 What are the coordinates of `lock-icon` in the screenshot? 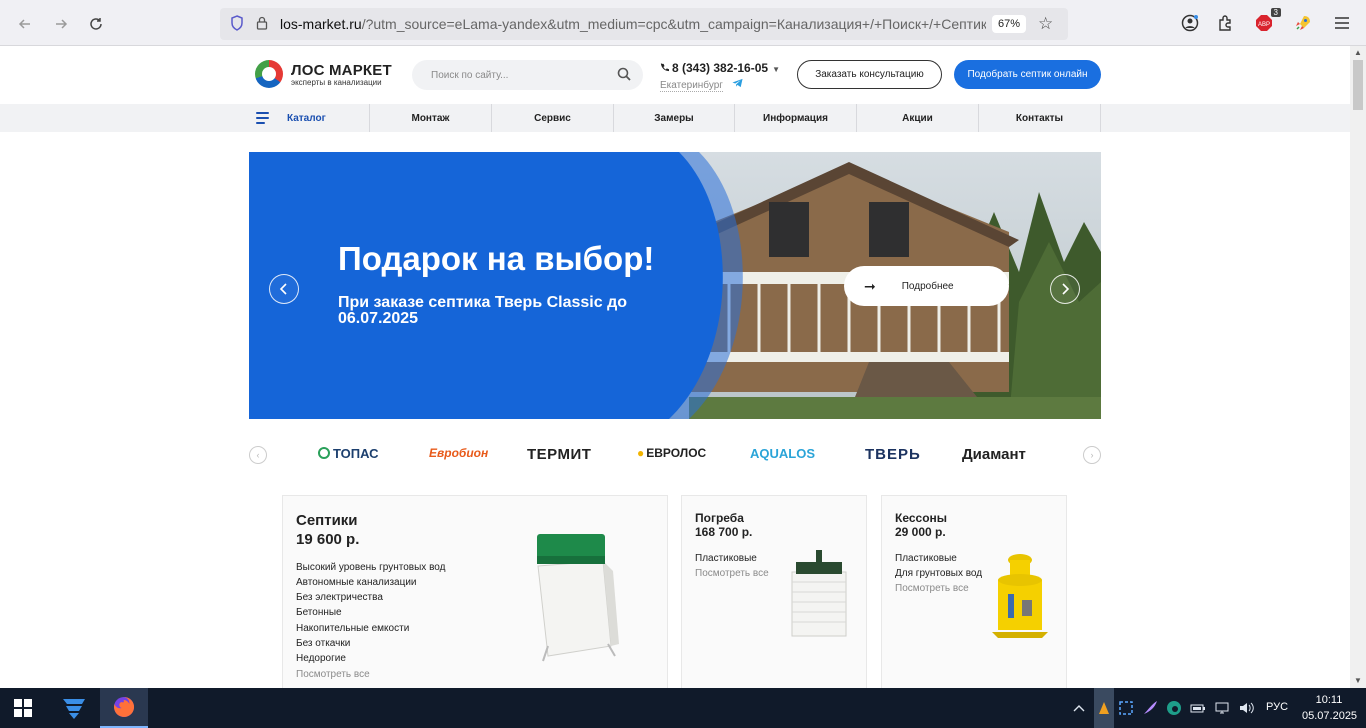 It's located at (263, 24).